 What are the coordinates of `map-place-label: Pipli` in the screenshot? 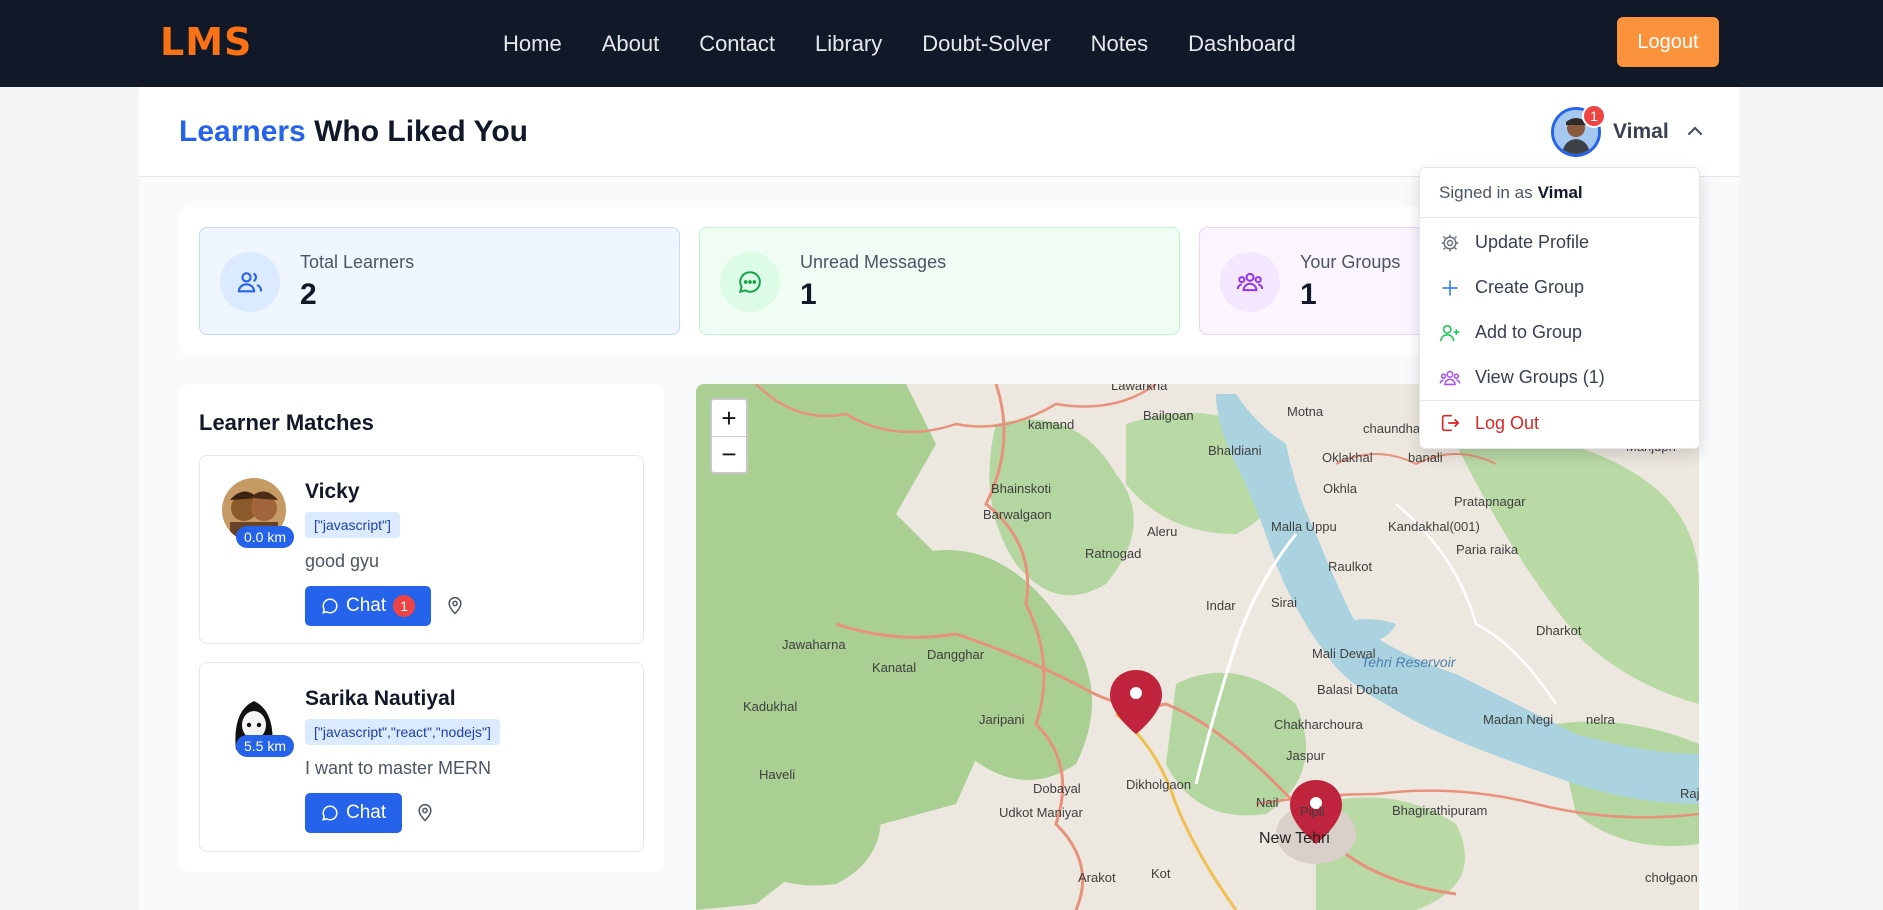 It's located at (1312, 811).